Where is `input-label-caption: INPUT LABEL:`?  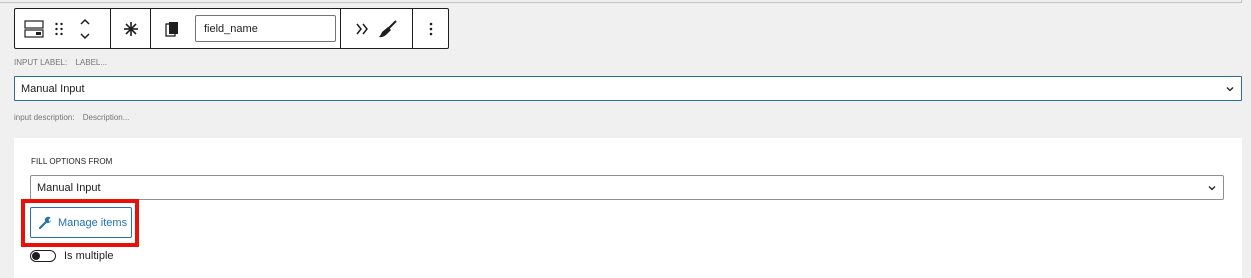 input-label-caption: INPUT LABEL: is located at coordinates (41, 62).